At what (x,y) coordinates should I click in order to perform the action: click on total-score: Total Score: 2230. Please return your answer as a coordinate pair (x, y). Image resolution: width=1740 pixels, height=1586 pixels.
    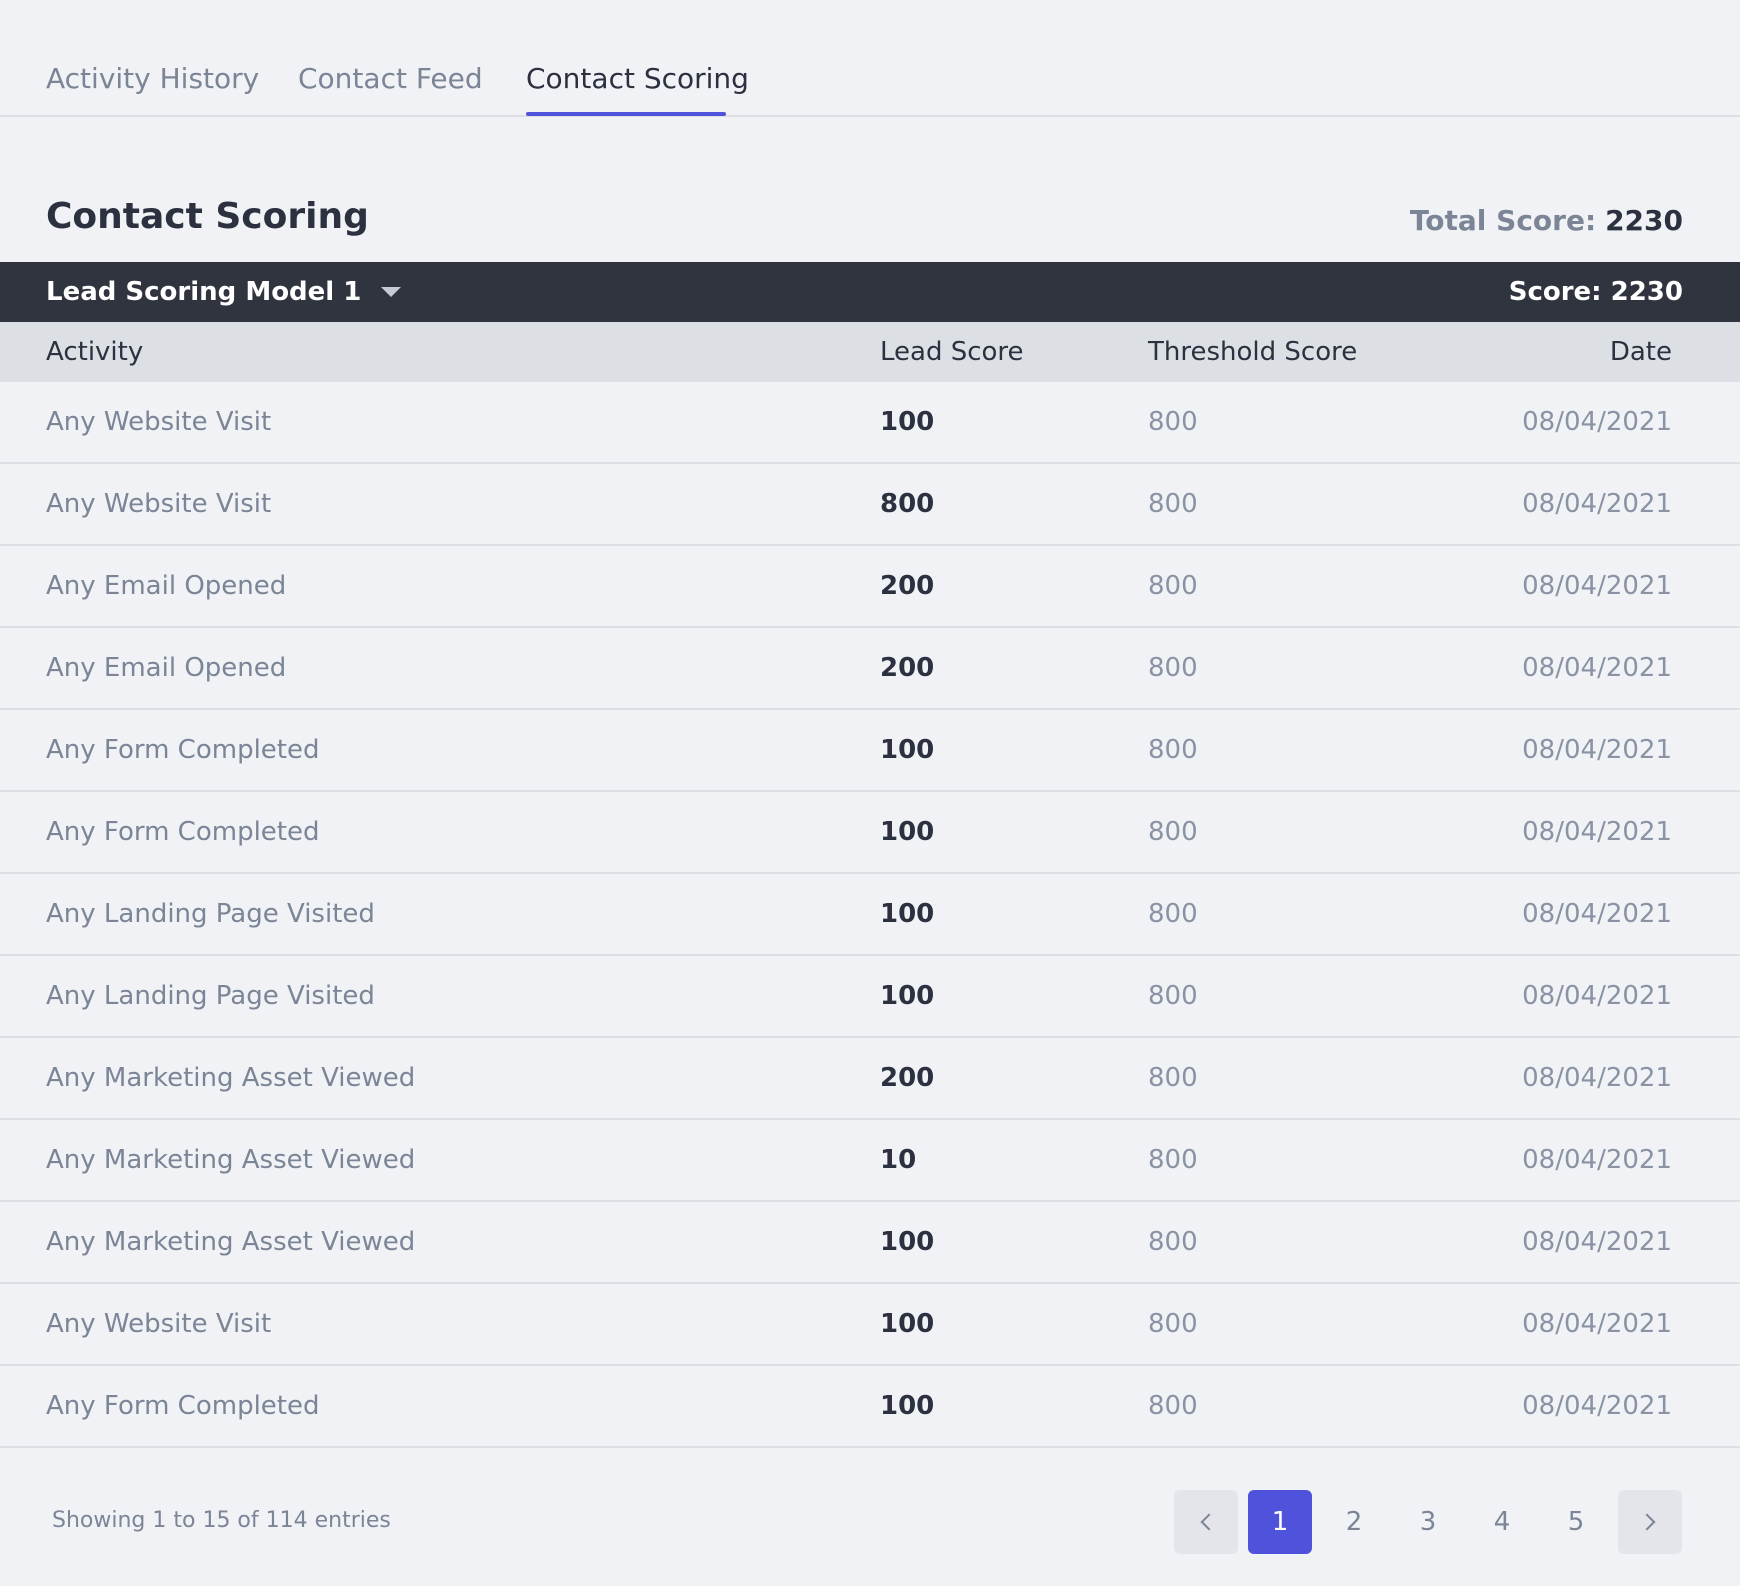
    Looking at the image, I should click on (1546, 220).